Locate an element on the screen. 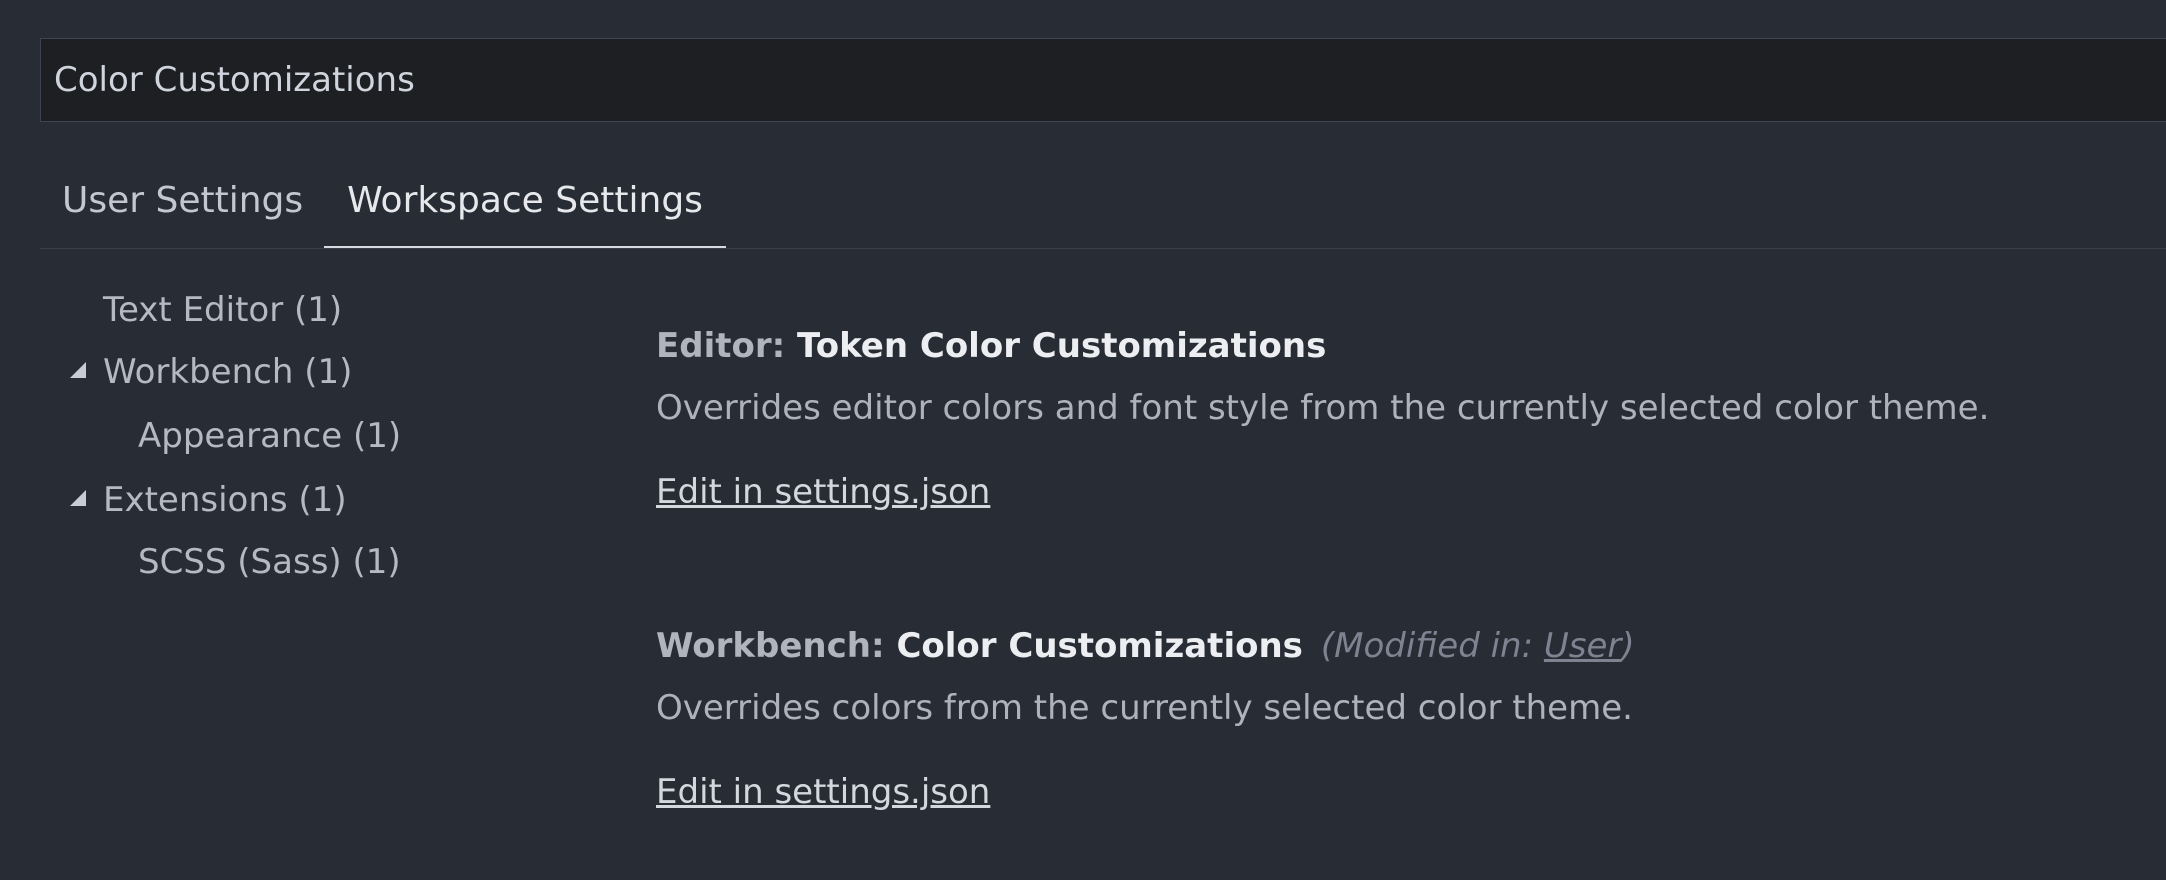 This screenshot has height=880, width=2166. setting-category: Workbench: is located at coordinates (776, 646).